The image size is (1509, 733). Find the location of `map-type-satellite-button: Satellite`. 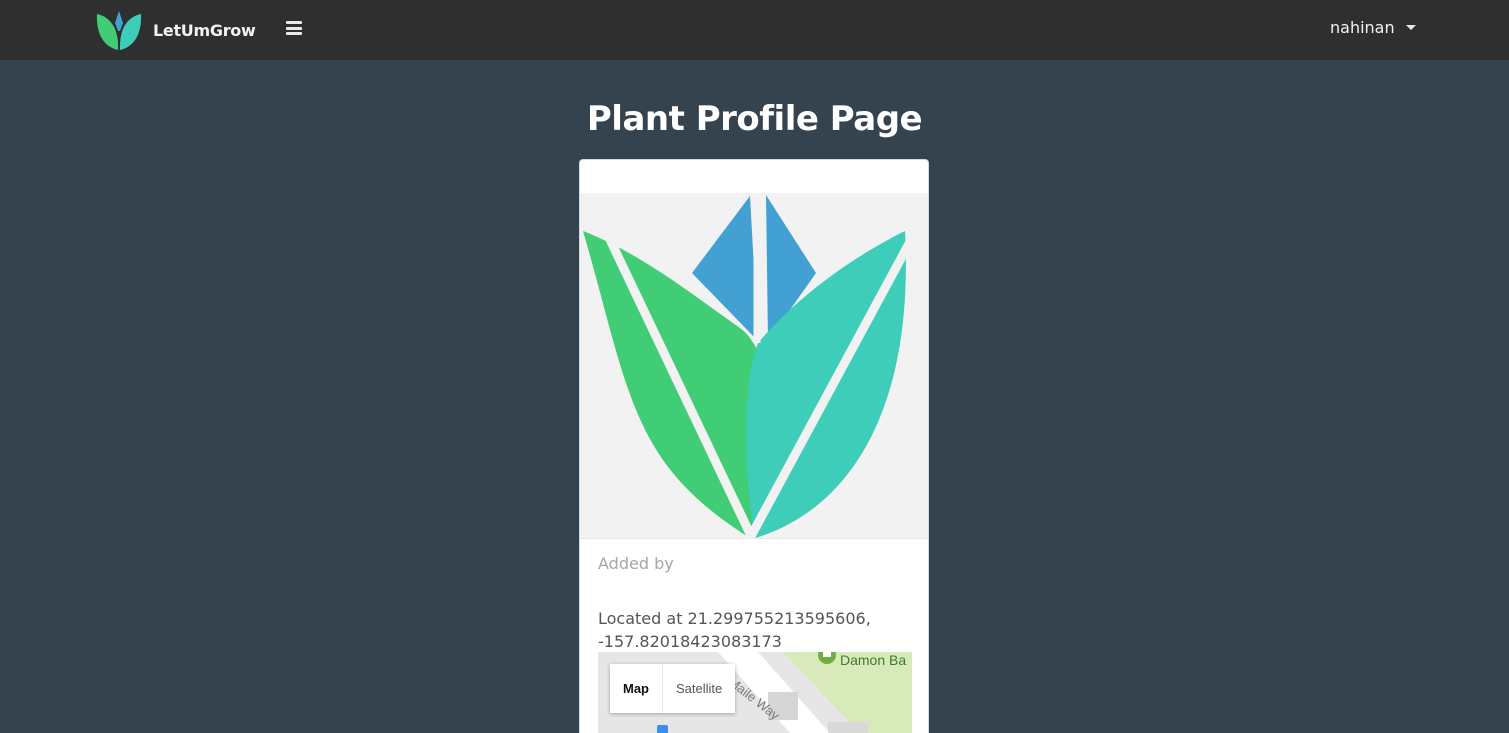

map-type-satellite-button: Satellite is located at coordinates (699, 688).